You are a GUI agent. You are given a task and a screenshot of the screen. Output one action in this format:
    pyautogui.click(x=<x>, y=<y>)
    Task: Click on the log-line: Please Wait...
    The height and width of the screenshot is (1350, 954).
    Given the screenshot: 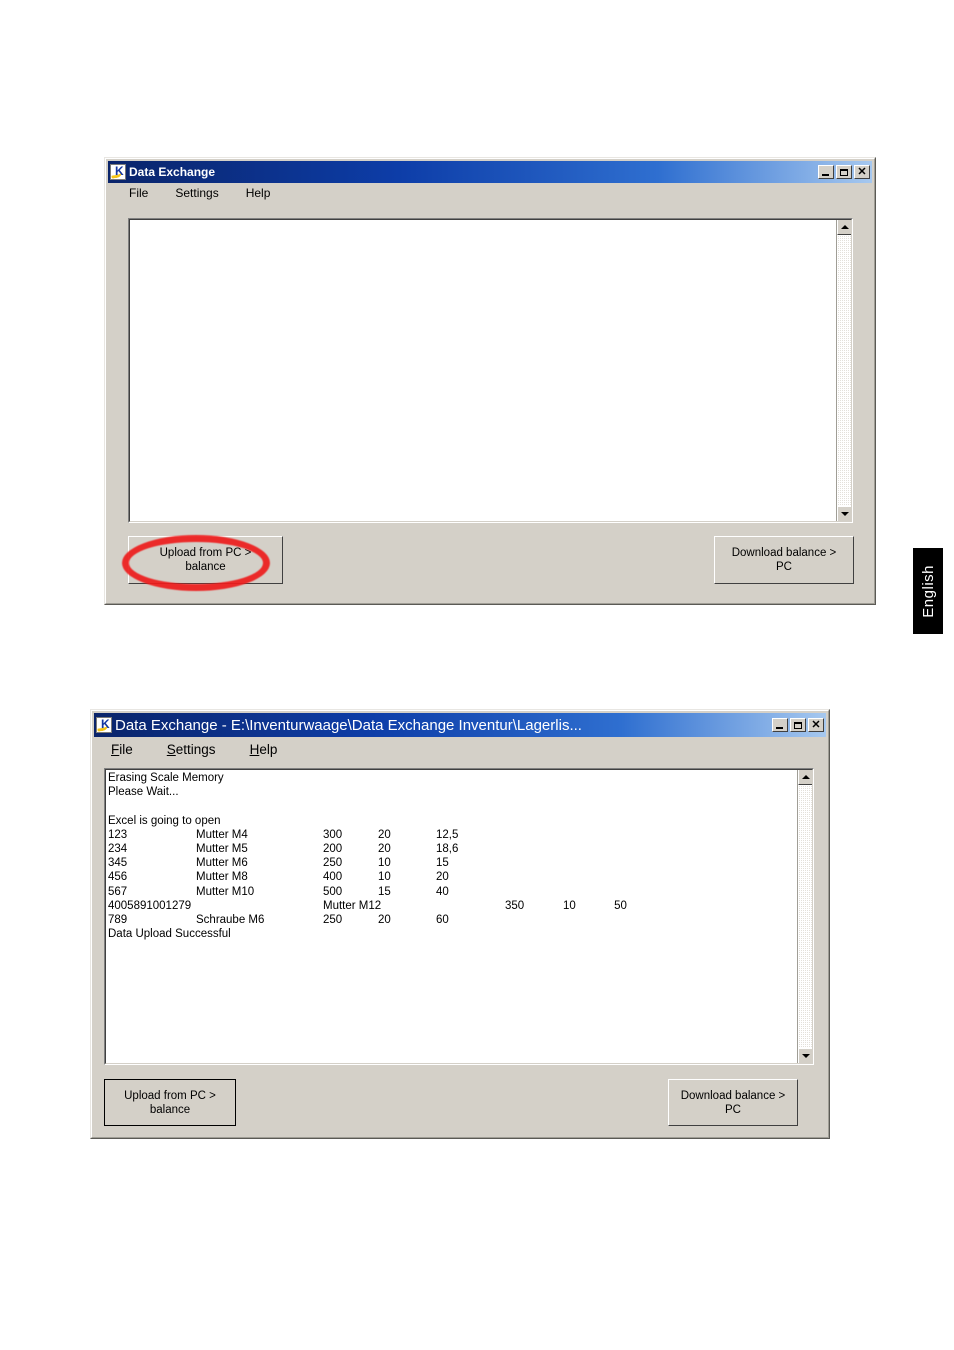 What is the action you would take?
    pyautogui.click(x=143, y=792)
    